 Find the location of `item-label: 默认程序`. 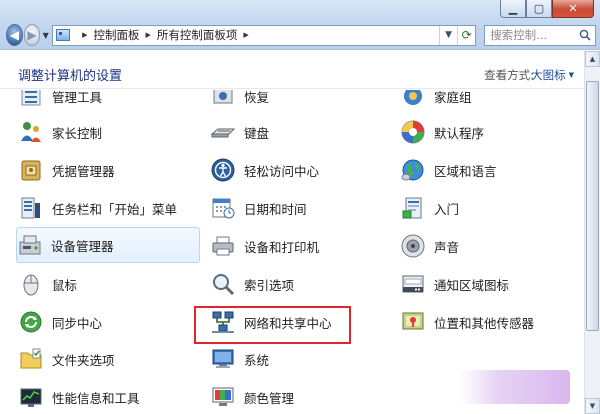

item-label: 默认程序 is located at coordinates (459, 133).